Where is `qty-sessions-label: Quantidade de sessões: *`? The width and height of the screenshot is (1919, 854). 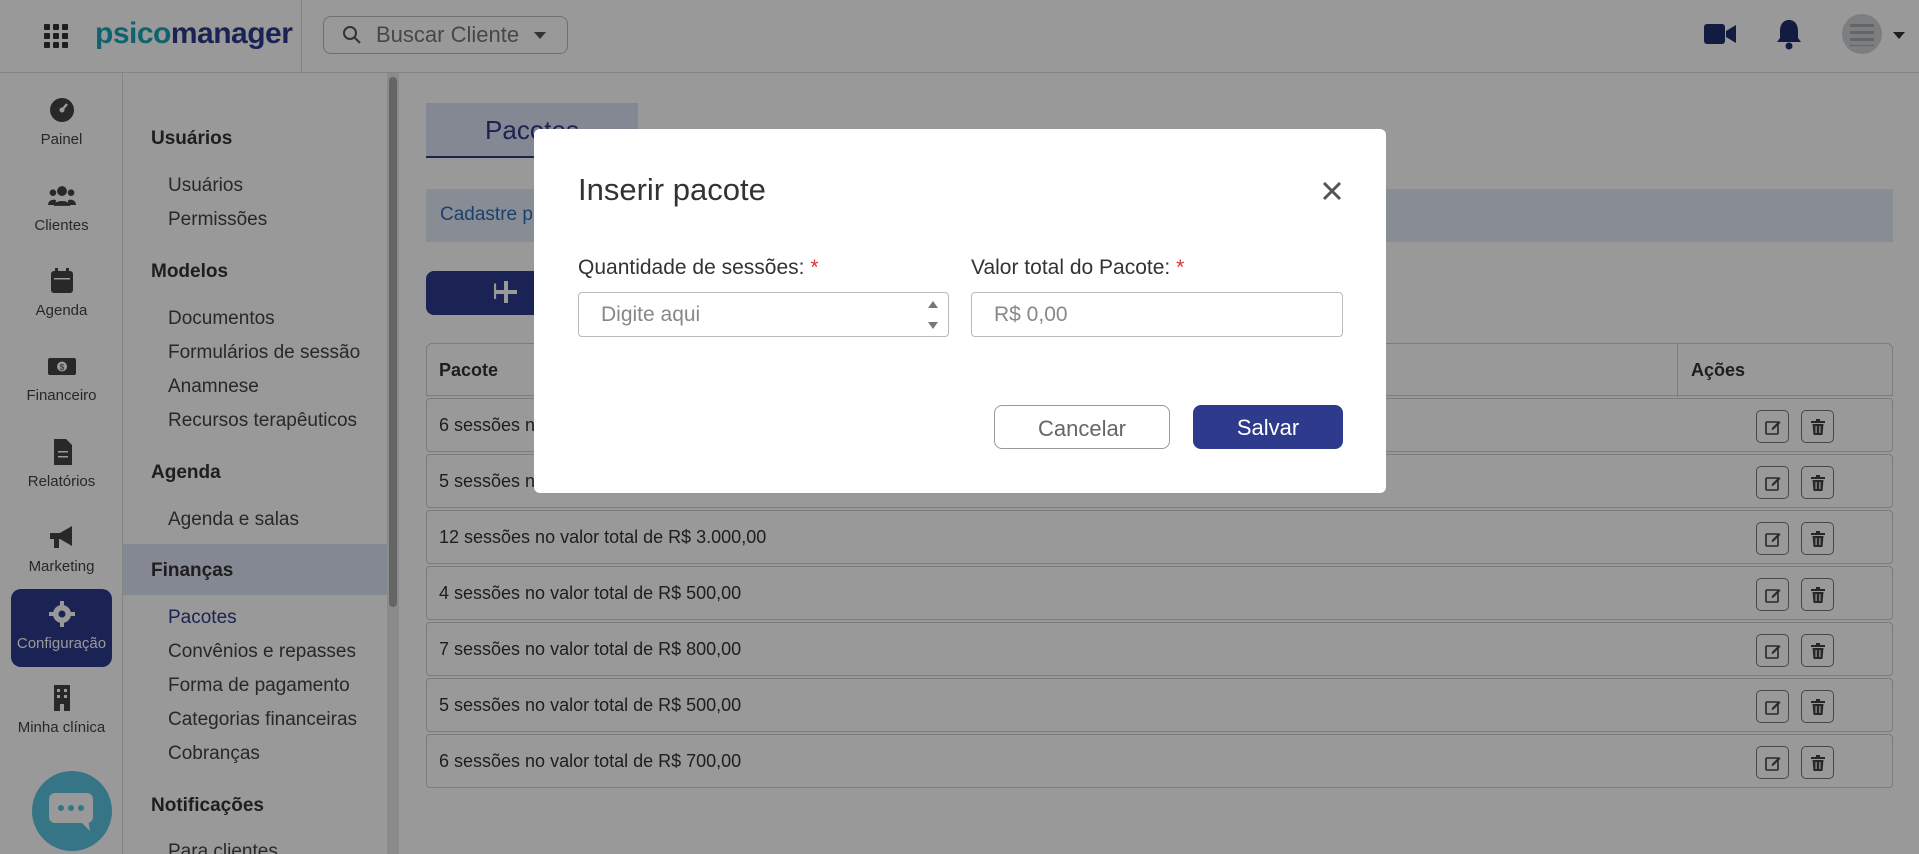 qty-sessions-label: Quantidade de sessões: * is located at coordinates (698, 268).